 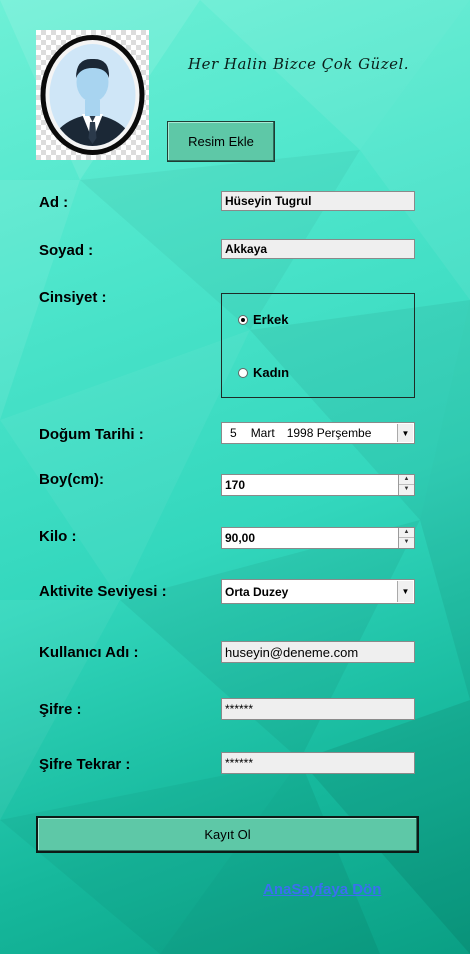 What do you see at coordinates (271, 319) in the screenshot?
I see `gender-option-male-label: Erkek` at bounding box center [271, 319].